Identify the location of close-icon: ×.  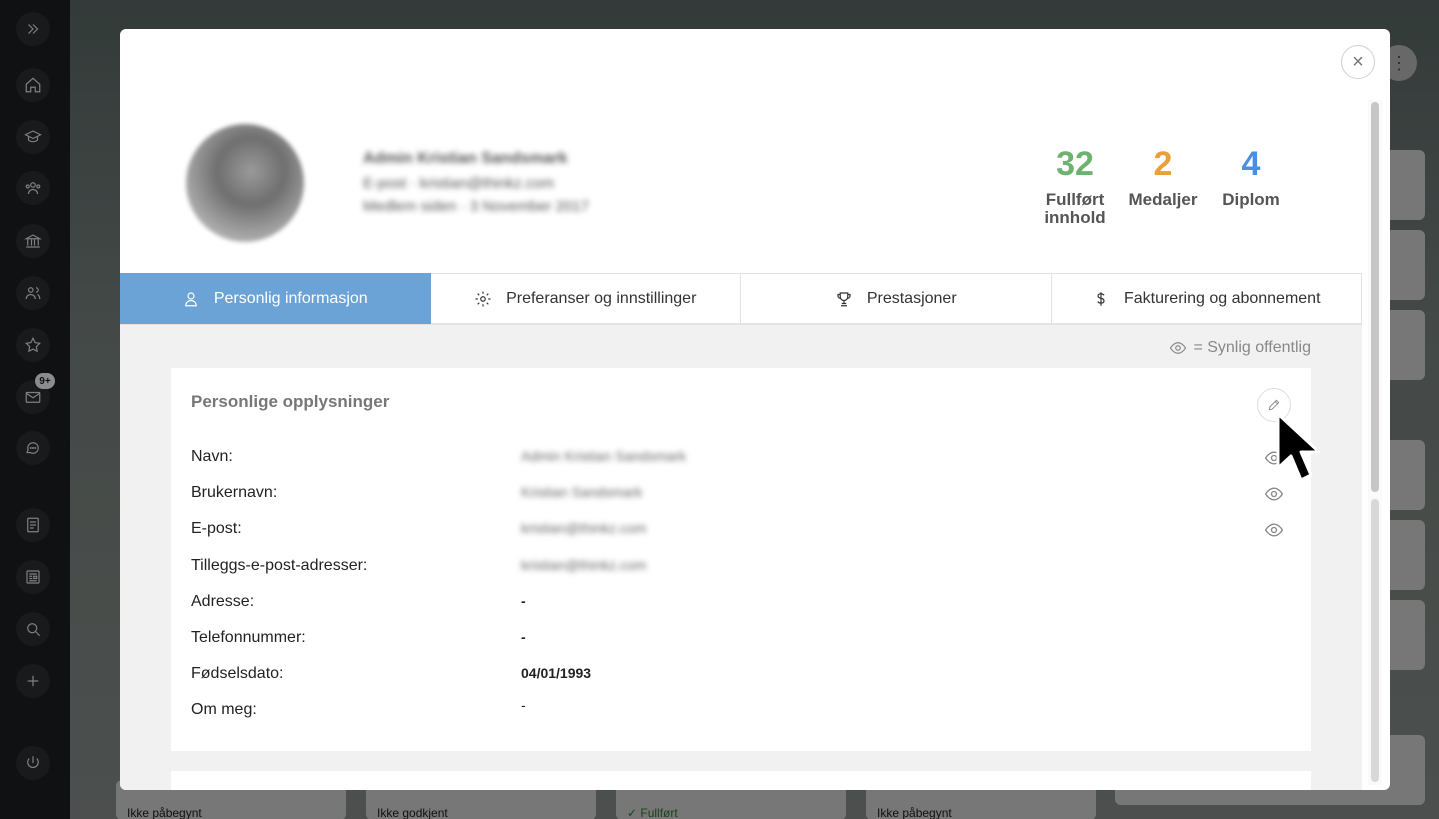
(1358, 61).